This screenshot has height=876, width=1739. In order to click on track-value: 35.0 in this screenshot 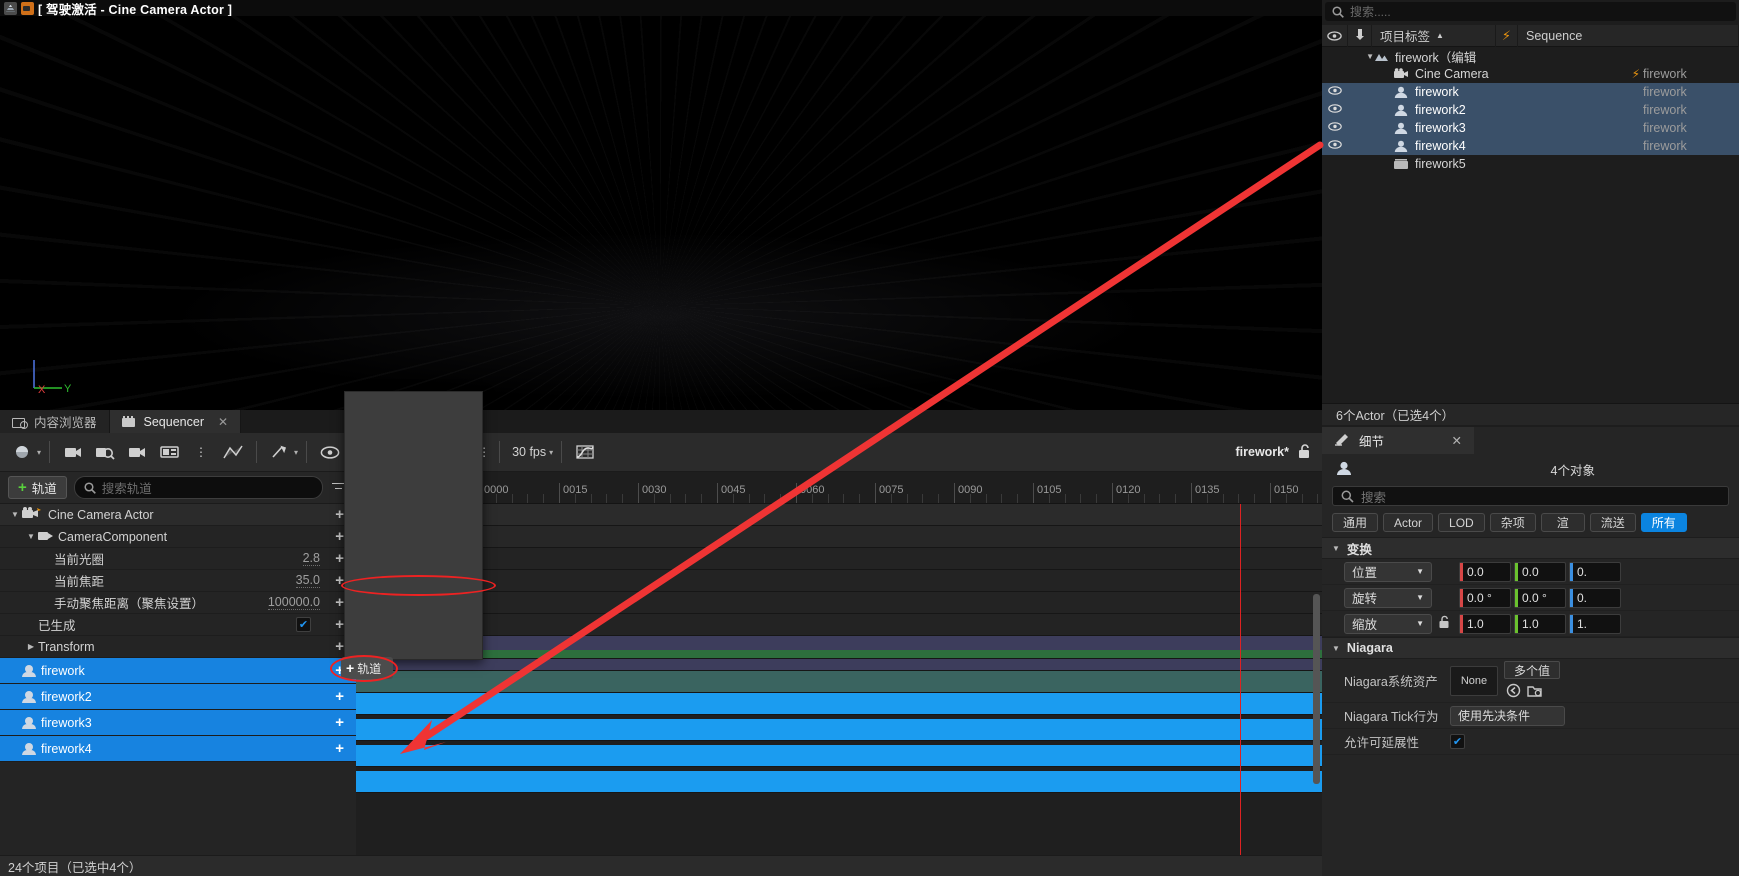, I will do `click(307, 580)`.